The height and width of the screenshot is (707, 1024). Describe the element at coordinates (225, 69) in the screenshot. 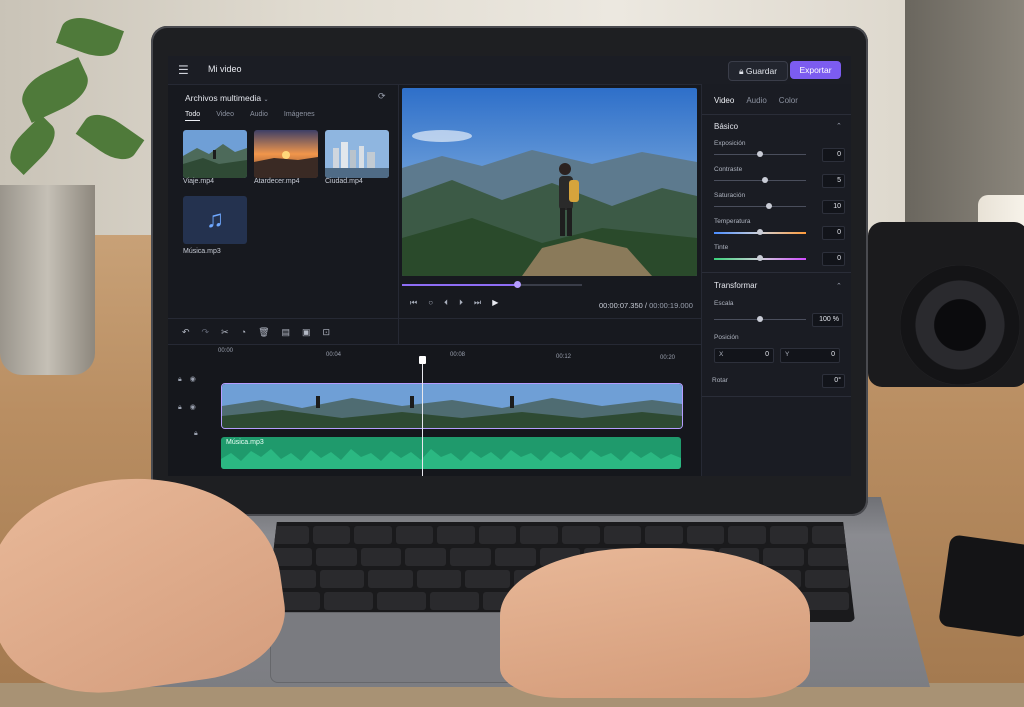

I see `project-title: Mi video` at that location.